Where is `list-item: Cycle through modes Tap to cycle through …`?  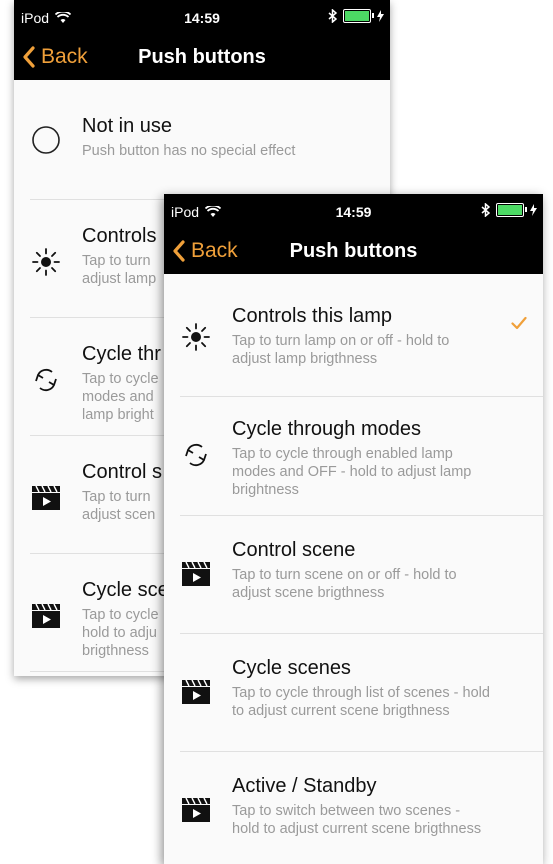 list-item: Cycle through modes Tap to cycle through … is located at coordinates (353, 456).